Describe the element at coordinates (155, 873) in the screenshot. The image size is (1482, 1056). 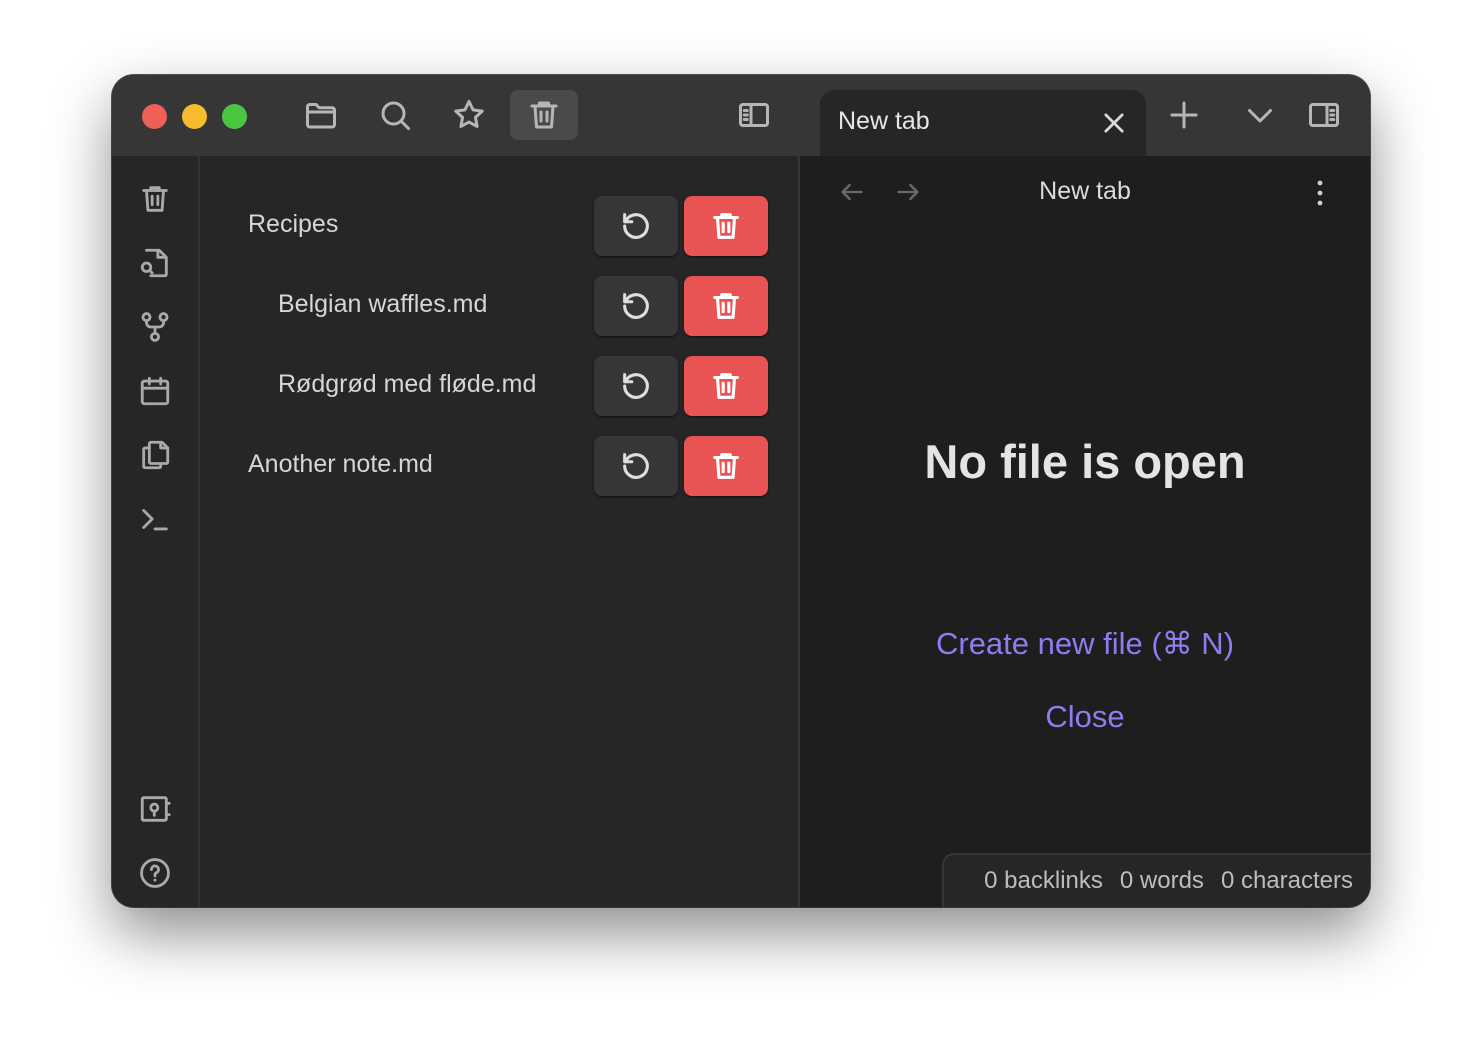
I see `help-icon` at that location.